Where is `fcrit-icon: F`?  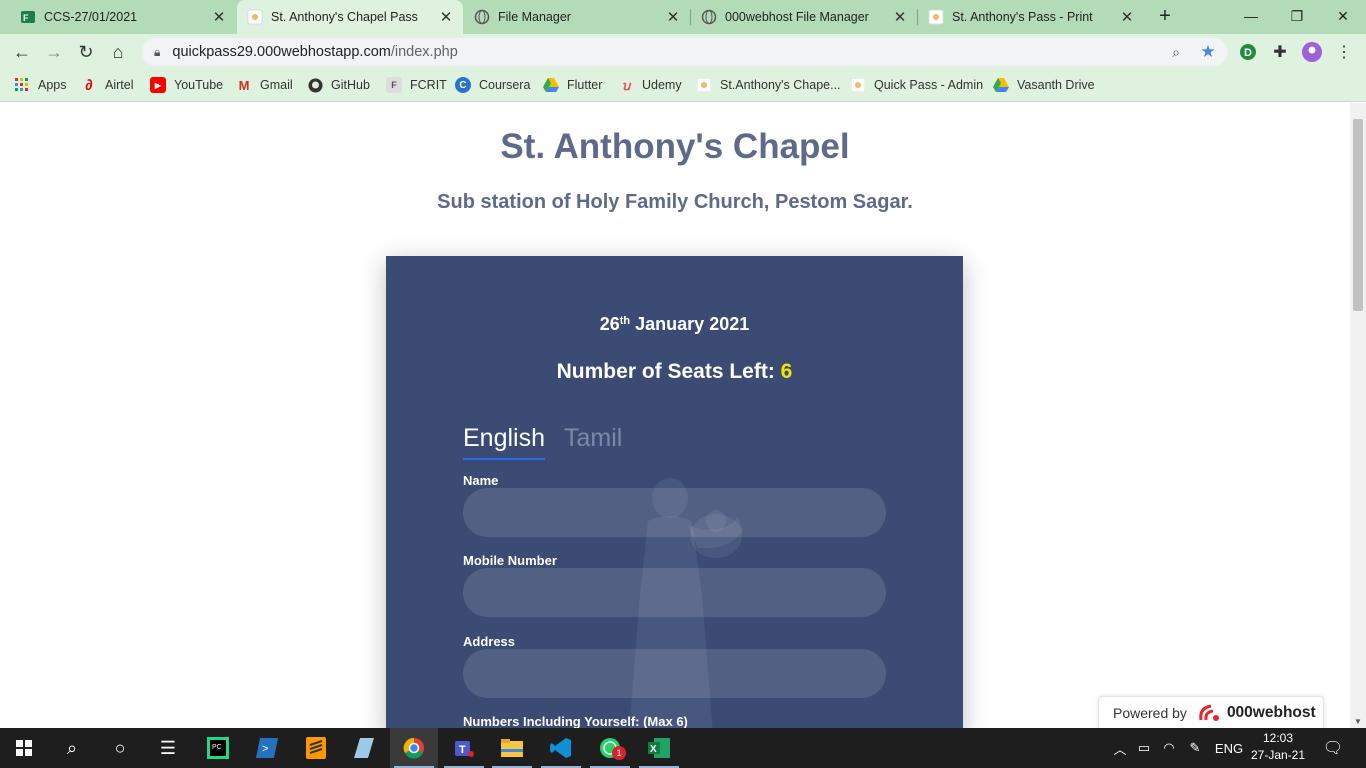 fcrit-icon: F is located at coordinates (394, 85).